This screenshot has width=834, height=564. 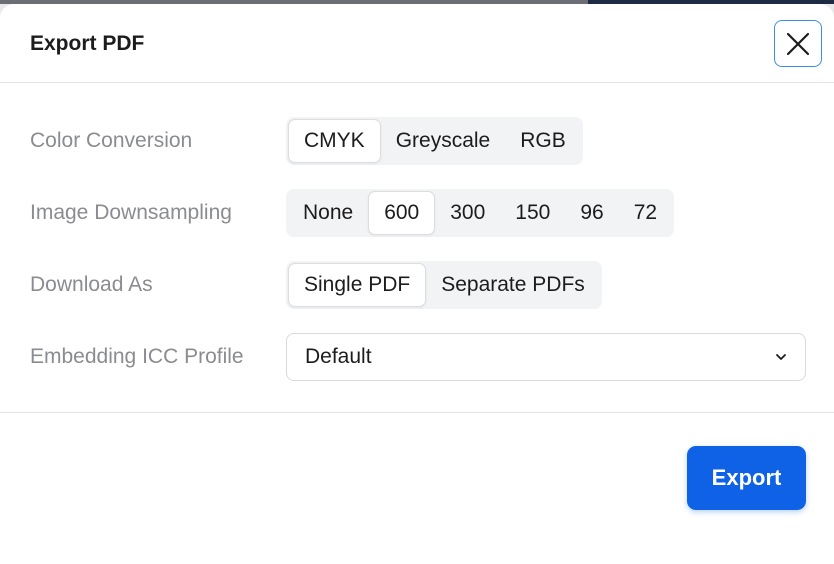 I want to click on downsampling-option-none: None, so click(x=328, y=213).